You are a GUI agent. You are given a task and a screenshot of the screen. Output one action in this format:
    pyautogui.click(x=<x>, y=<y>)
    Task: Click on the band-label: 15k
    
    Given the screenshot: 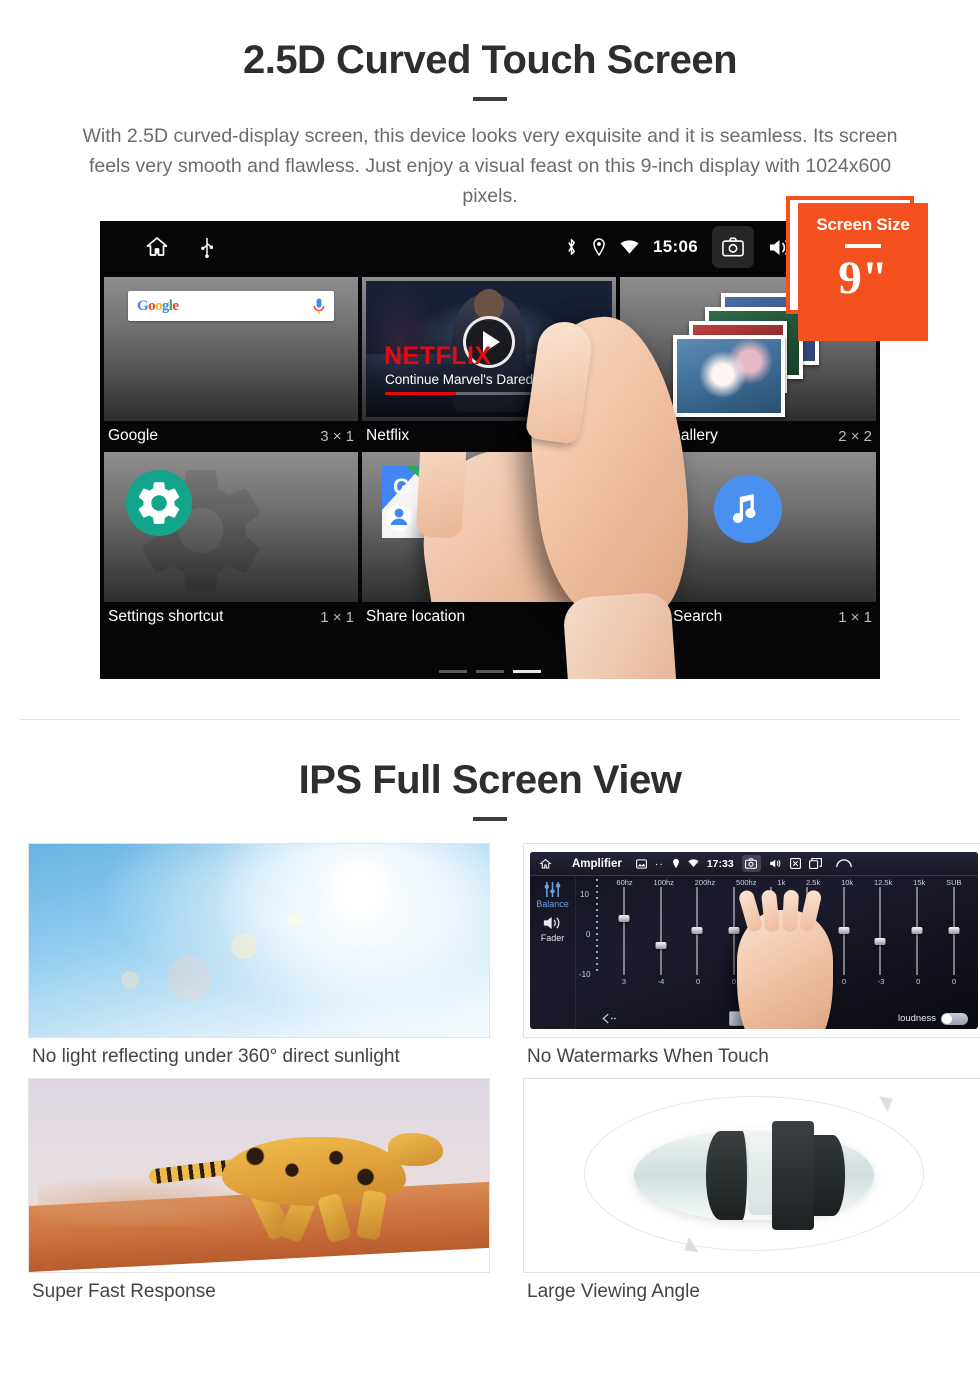 What is the action you would take?
    pyautogui.click(x=919, y=882)
    